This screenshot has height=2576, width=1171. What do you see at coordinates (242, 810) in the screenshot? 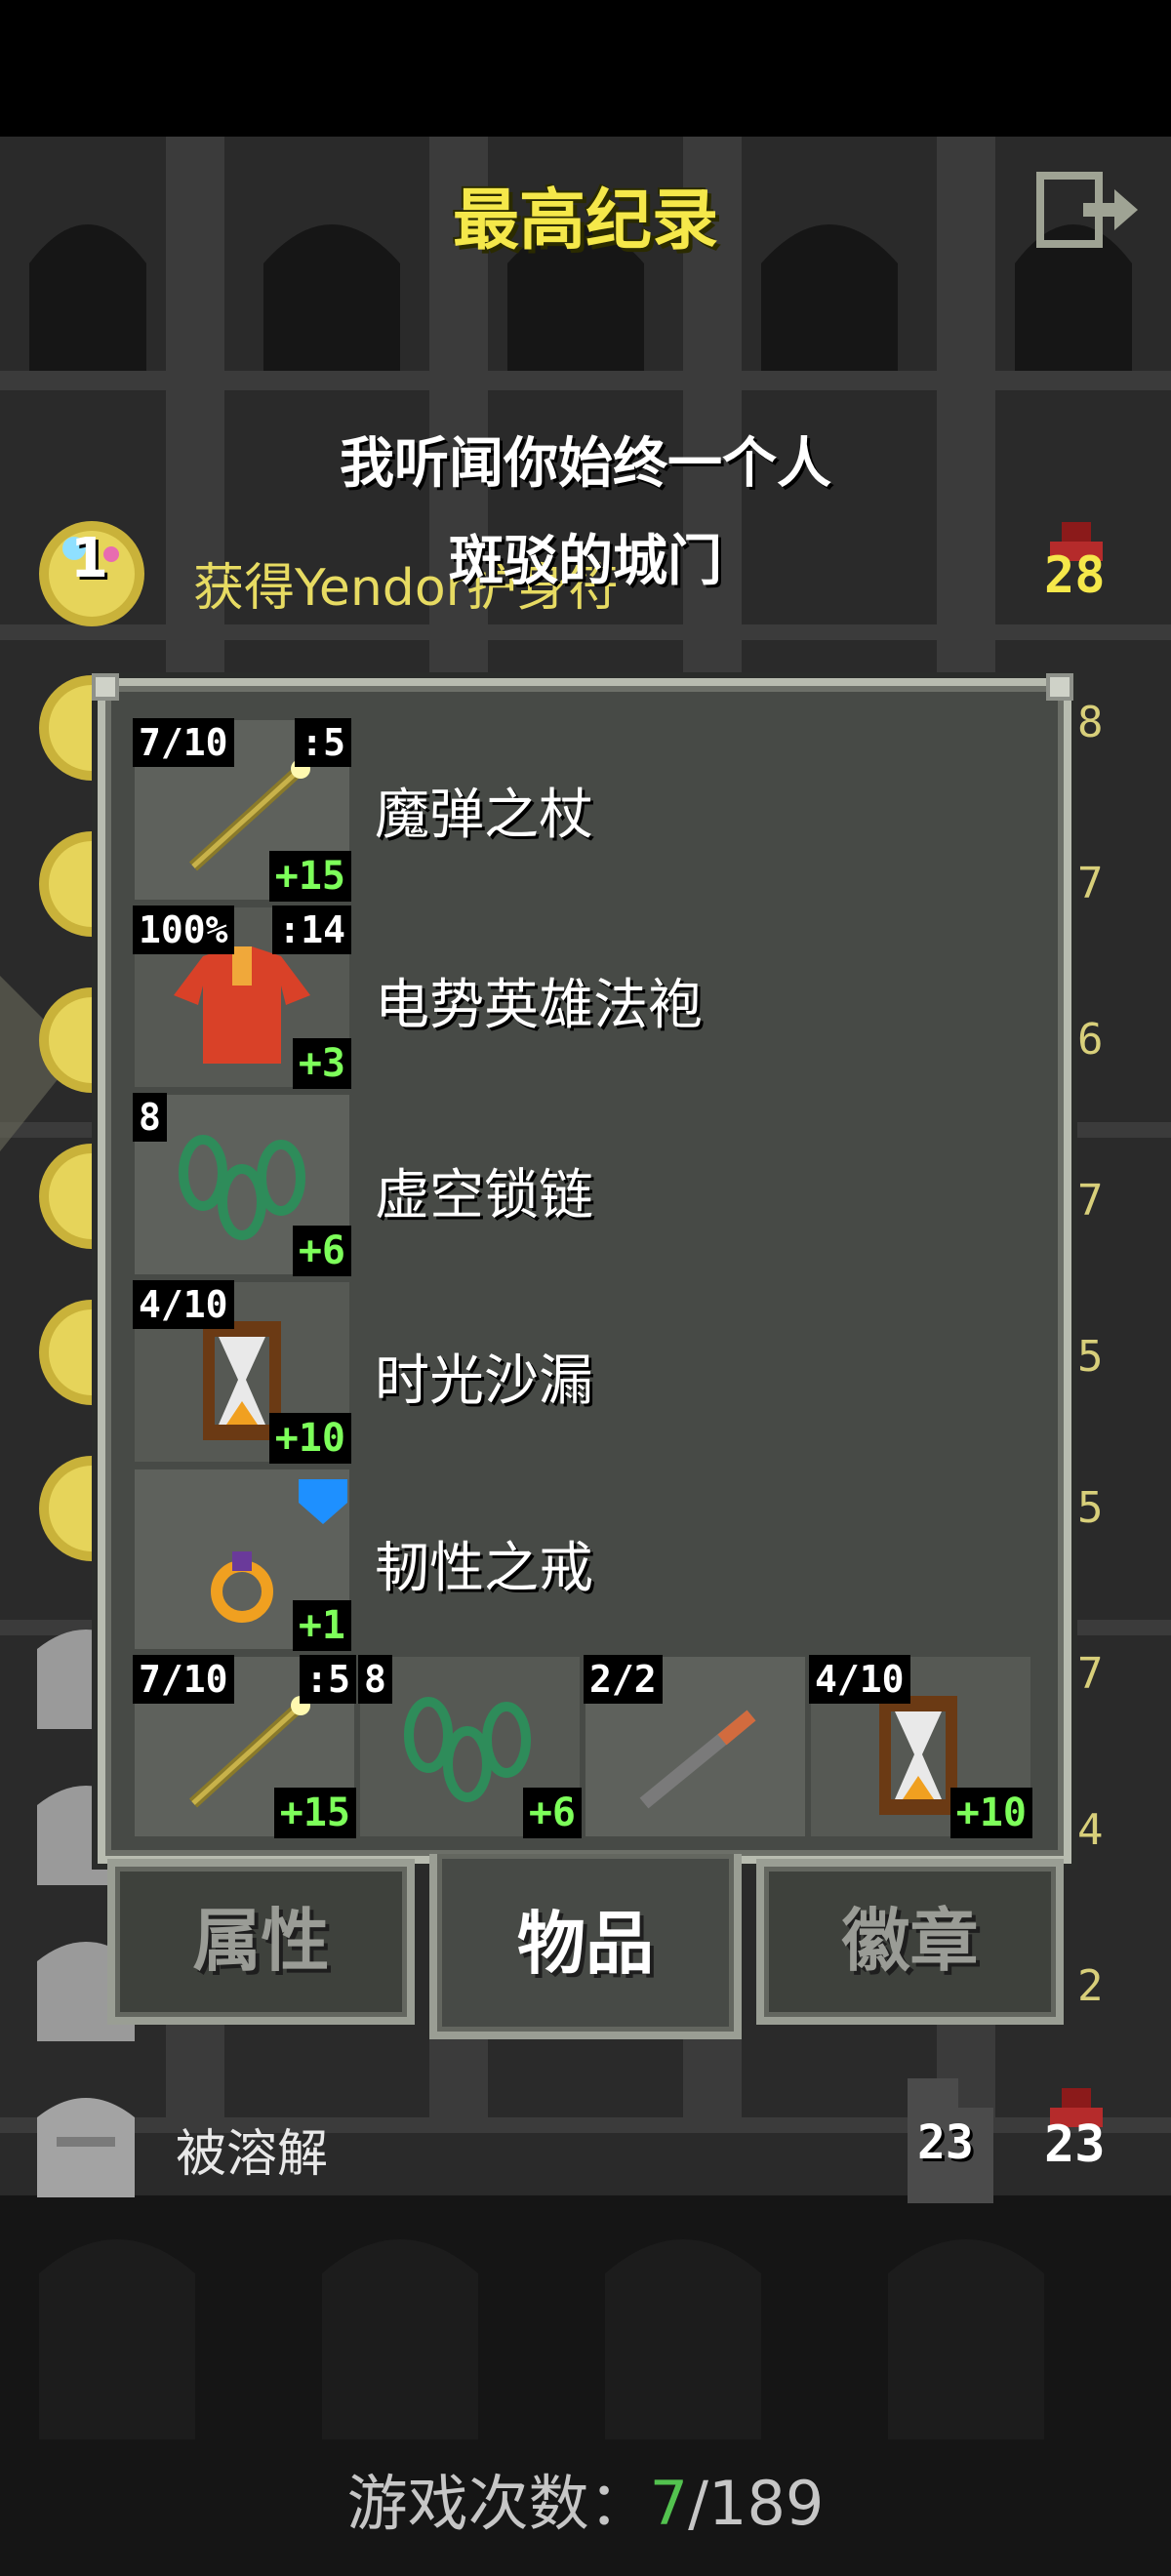
I see `item-slot-wand: 7/10 :5 +15` at bounding box center [242, 810].